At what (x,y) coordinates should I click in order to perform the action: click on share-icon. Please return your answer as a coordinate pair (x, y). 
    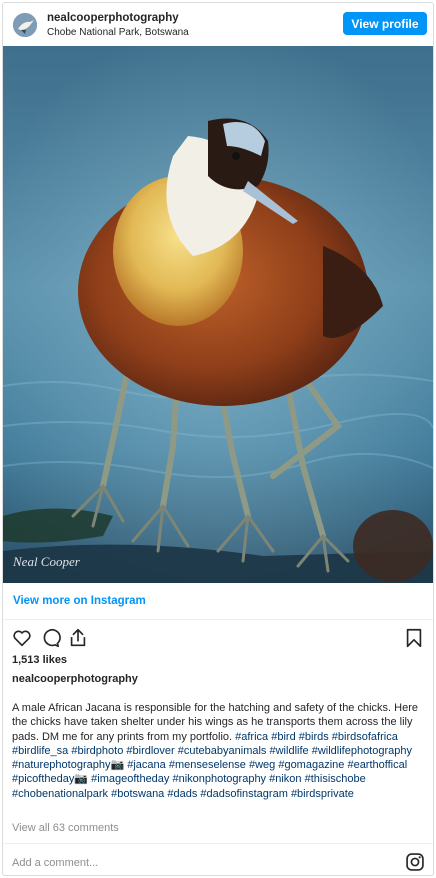
    Looking at the image, I should click on (78, 638).